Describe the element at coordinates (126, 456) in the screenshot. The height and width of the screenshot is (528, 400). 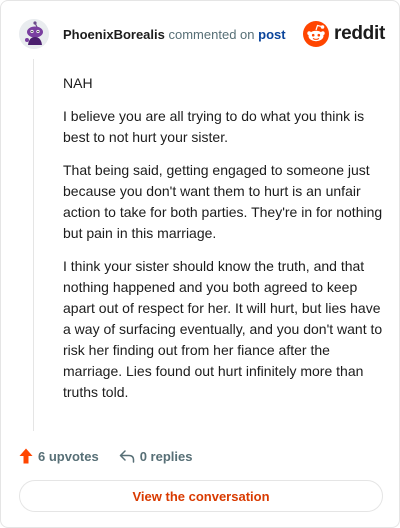
I see `reply-arrow-icon` at that location.